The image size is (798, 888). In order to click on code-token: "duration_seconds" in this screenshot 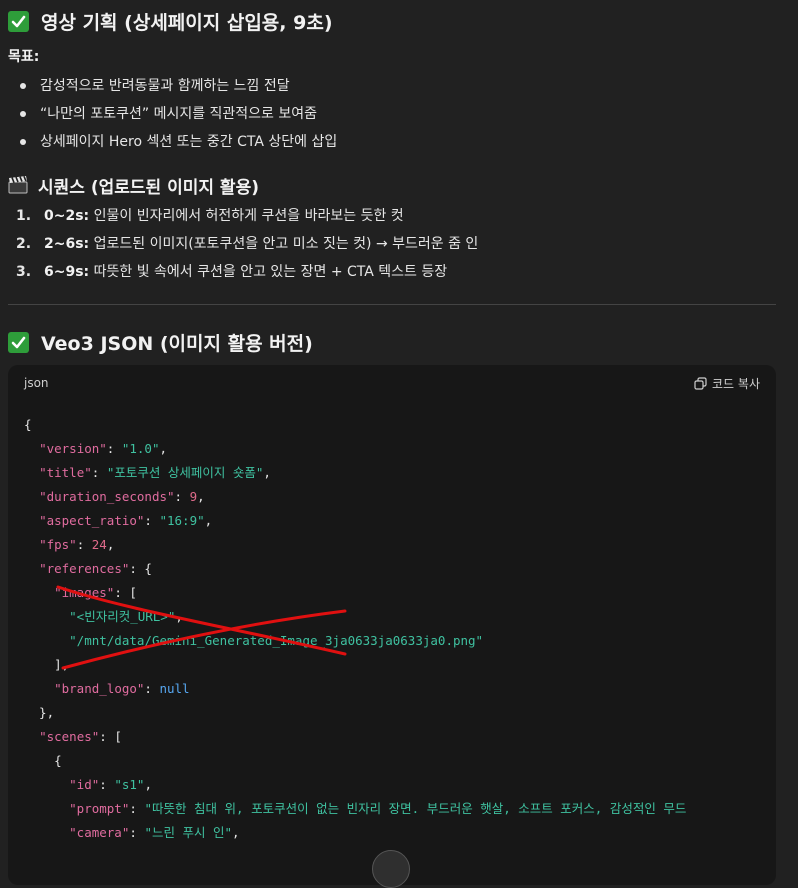, I will do `click(107, 496)`.